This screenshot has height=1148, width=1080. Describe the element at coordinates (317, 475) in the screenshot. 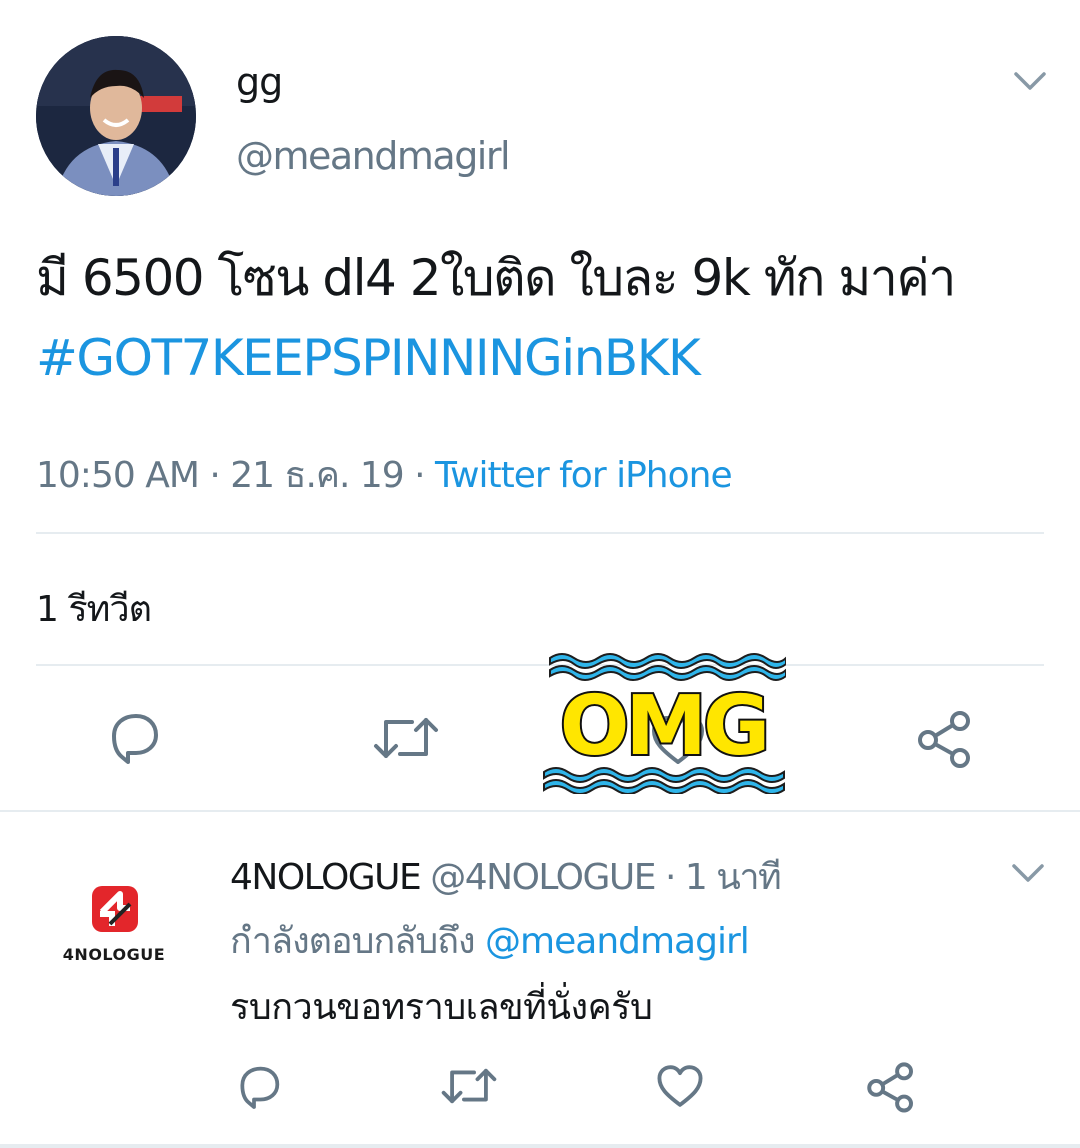

I see `tweet-date: 21 ธ.ค. 19` at that location.